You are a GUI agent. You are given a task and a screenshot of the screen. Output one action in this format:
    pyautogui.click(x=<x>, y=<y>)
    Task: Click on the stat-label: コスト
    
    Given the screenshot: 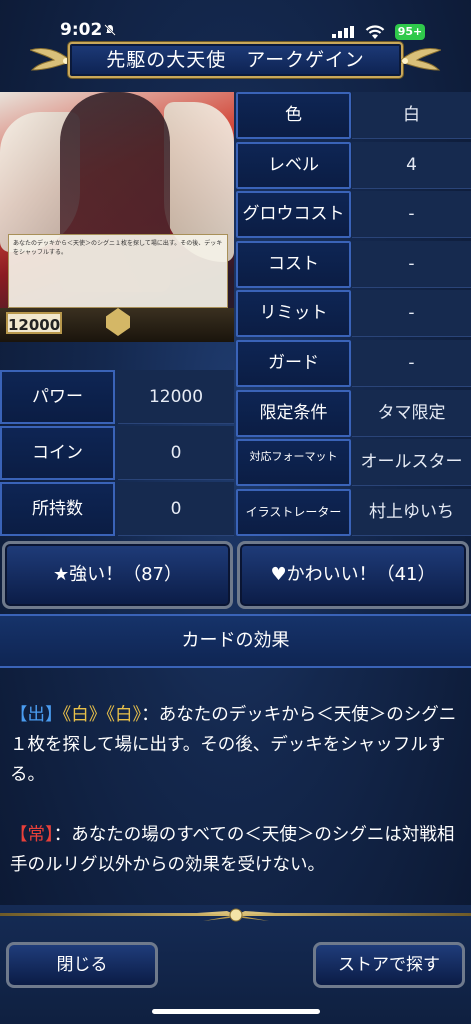 What is the action you would take?
    pyautogui.click(x=293, y=264)
    